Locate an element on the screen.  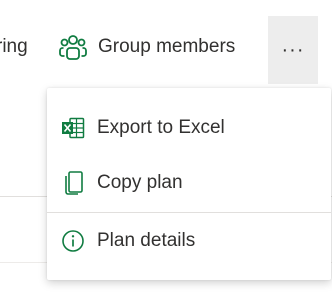
toolbar-truncated-item: ring is located at coordinates (14, 47).